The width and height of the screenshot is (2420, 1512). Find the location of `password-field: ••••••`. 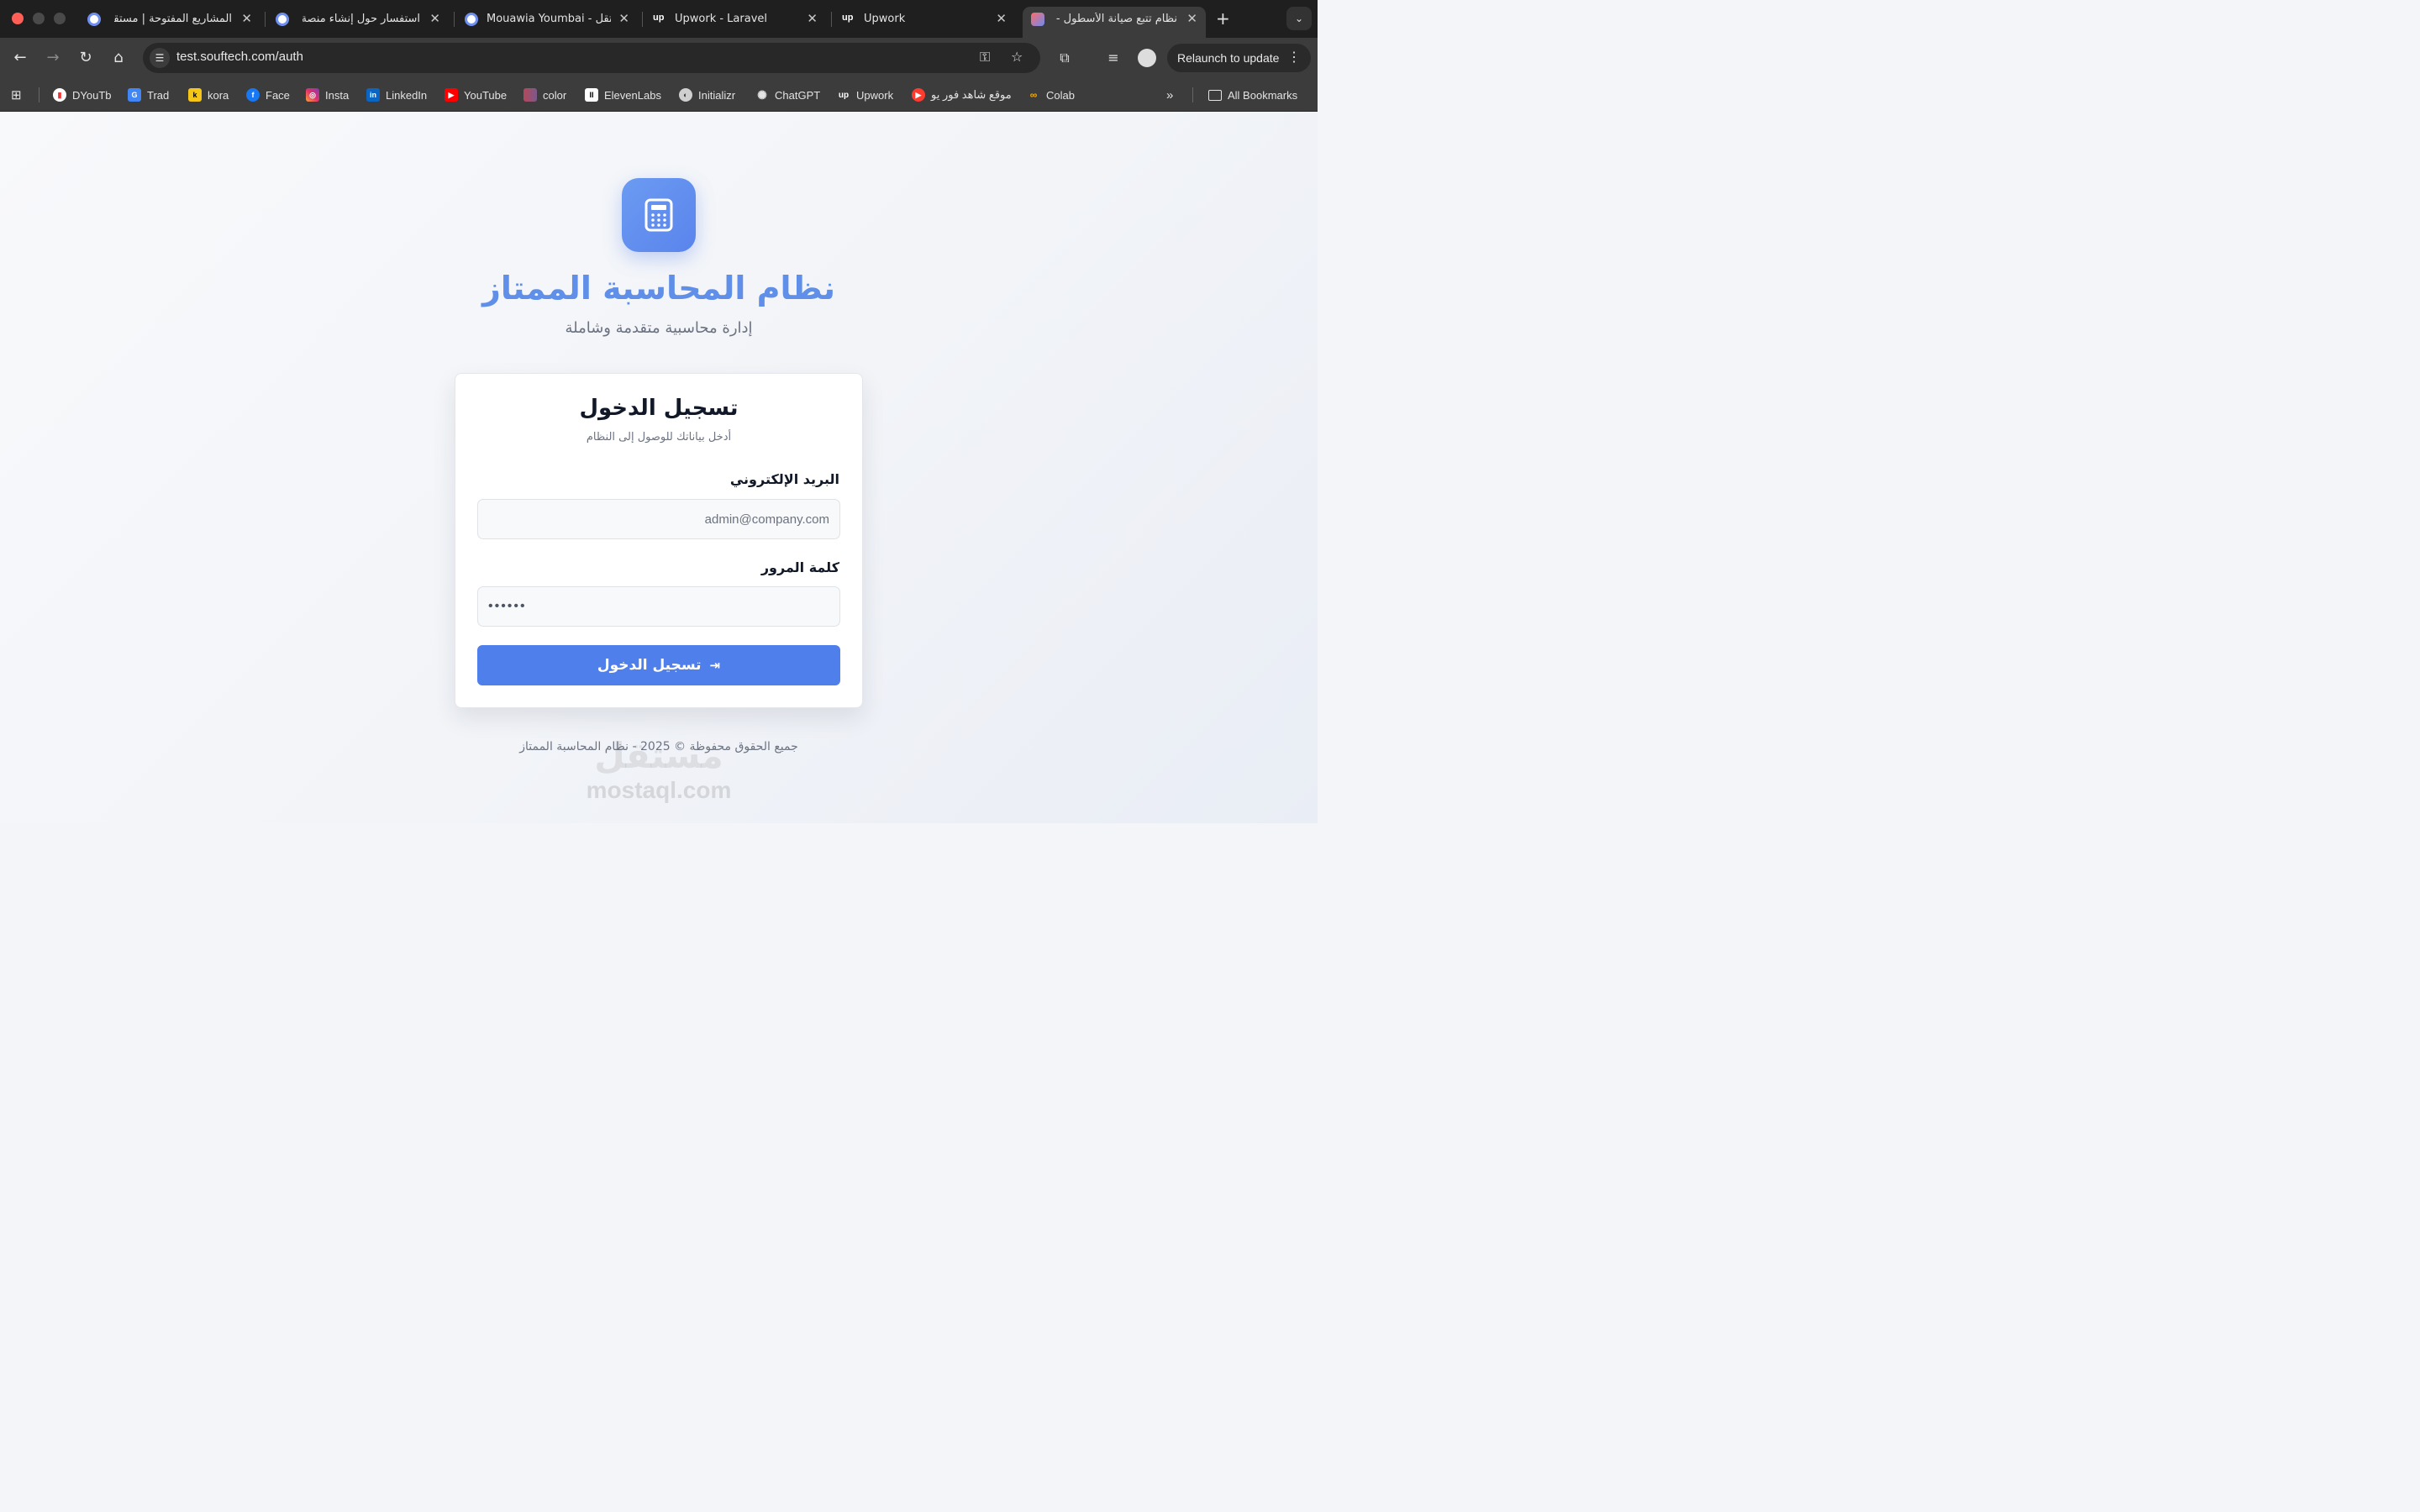

password-field: •••••• is located at coordinates (658, 606).